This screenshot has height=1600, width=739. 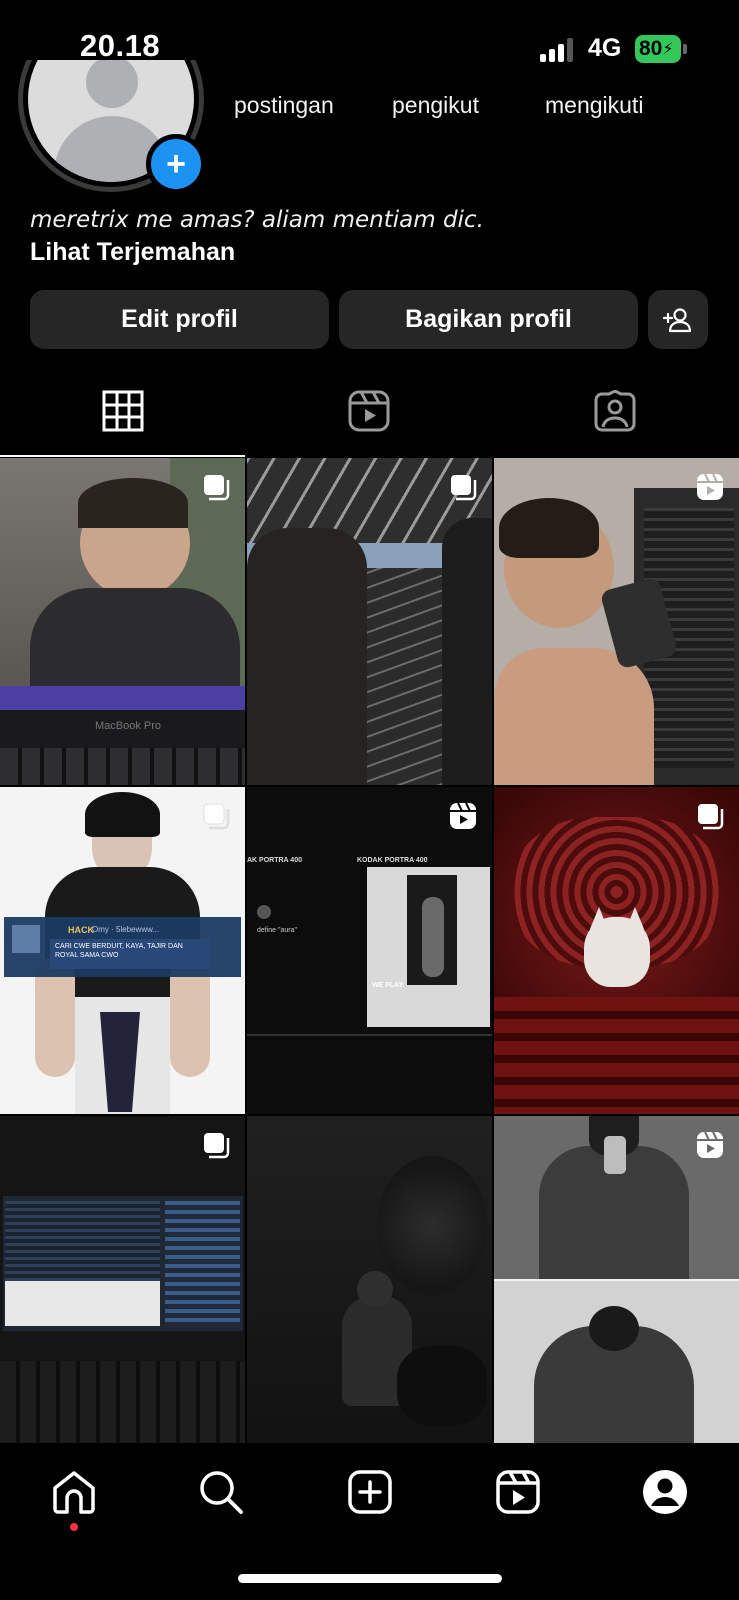 I want to click on tweet-watermark: WE PLAY, so click(x=388, y=985).